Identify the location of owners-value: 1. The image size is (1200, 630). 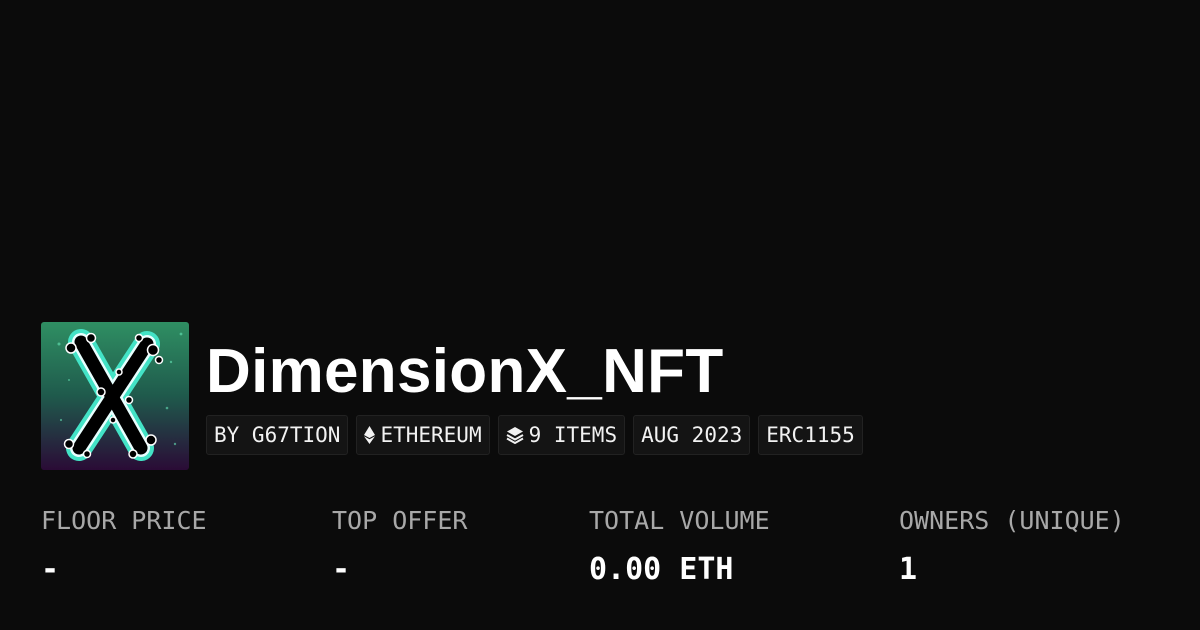
(908, 569).